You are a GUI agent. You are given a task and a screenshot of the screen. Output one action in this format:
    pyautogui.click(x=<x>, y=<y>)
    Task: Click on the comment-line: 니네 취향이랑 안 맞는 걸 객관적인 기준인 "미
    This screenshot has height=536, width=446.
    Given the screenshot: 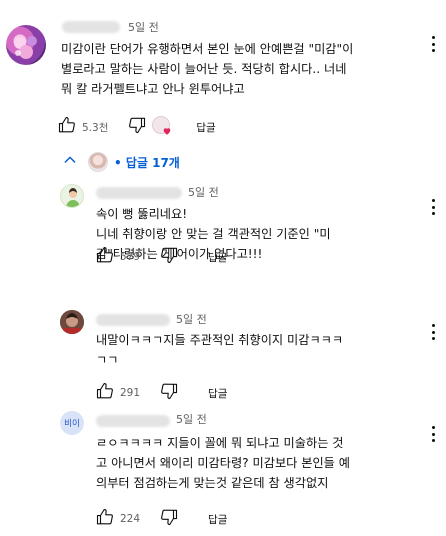 What is the action you would take?
    pyautogui.click(x=213, y=234)
    